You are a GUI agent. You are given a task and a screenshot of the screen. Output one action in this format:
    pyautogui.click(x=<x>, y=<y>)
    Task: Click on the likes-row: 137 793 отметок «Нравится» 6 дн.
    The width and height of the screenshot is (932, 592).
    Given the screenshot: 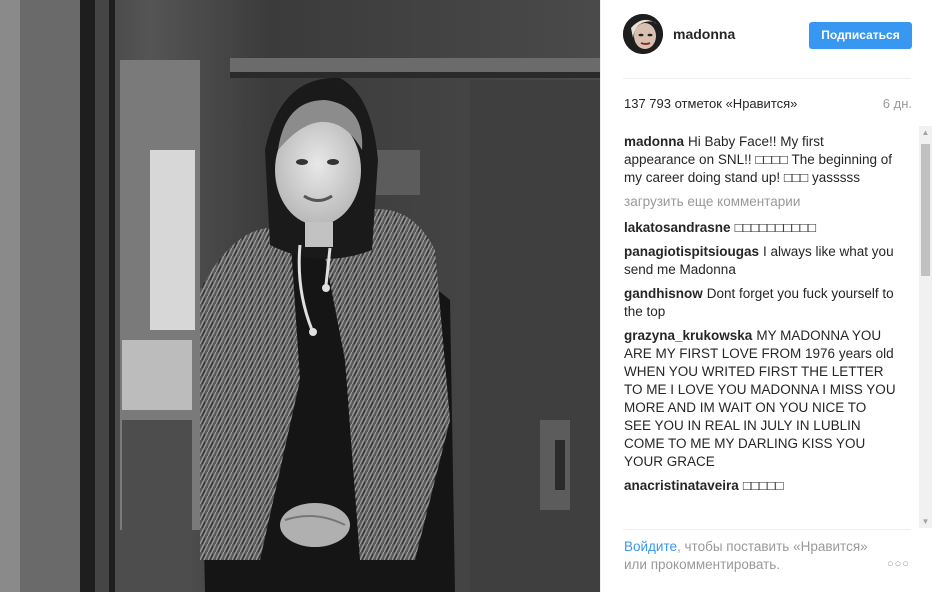 What is the action you would take?
    pyautogui.click(x=768, y=106)
    